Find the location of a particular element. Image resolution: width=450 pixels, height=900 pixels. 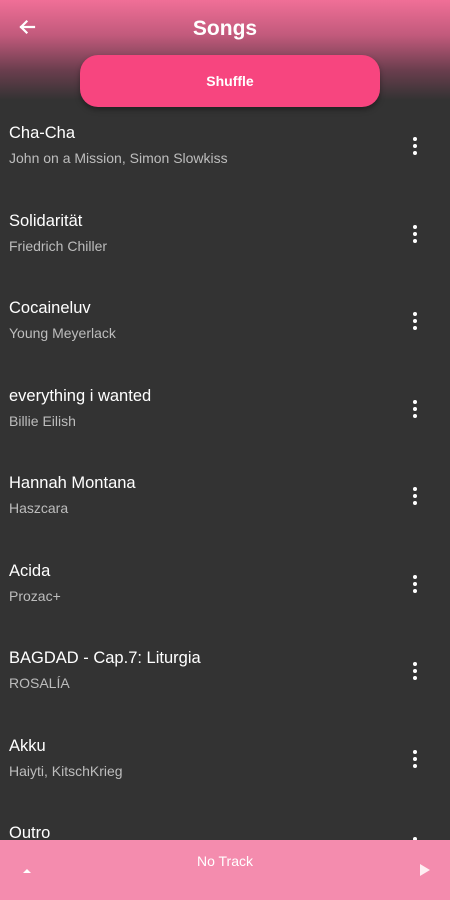

song-title: everything i wanted is located at coordinates (80, 395).